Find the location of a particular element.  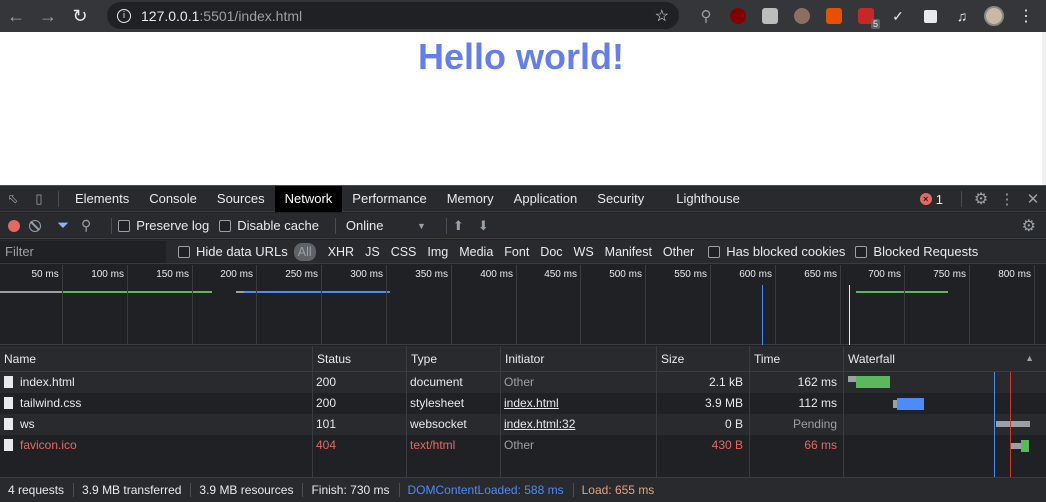

filter-funnel-icon: ⏷ is located at coordinates (63, 225).